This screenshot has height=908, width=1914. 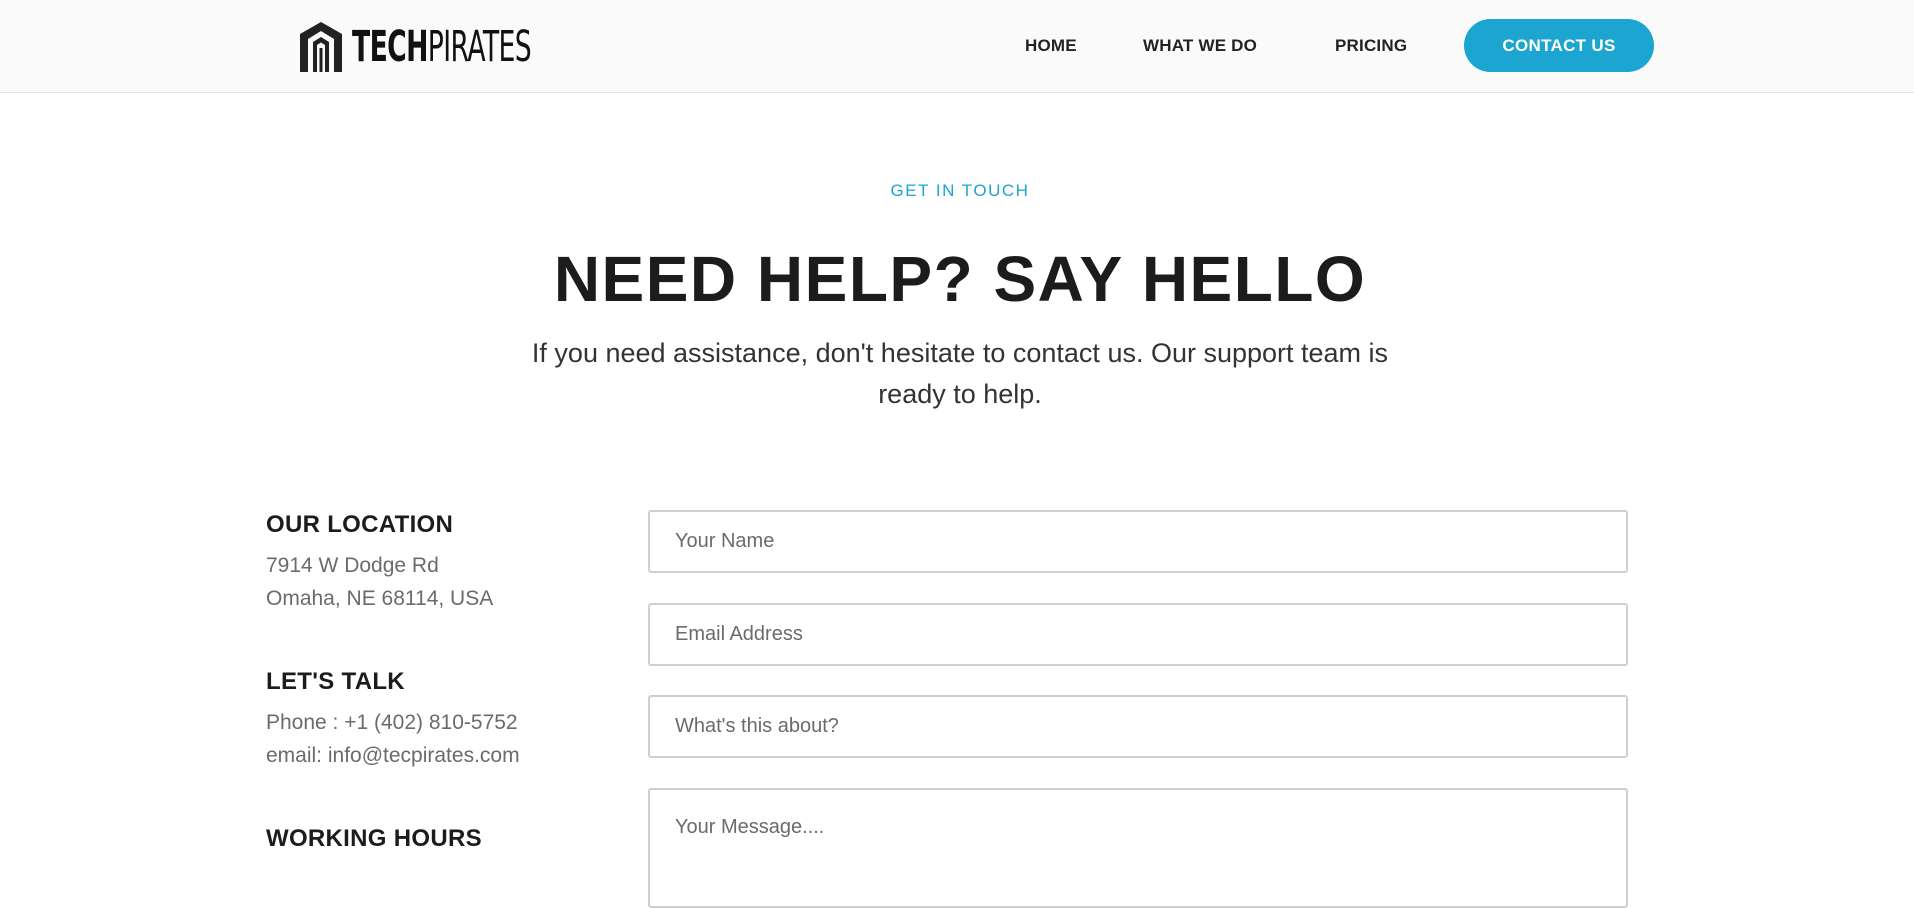 What do you see at coordinates (380, 598) in the screenshot?
I see `address-line-2: Omaha, NE 68114, USA` at bounding box center [380, 598].